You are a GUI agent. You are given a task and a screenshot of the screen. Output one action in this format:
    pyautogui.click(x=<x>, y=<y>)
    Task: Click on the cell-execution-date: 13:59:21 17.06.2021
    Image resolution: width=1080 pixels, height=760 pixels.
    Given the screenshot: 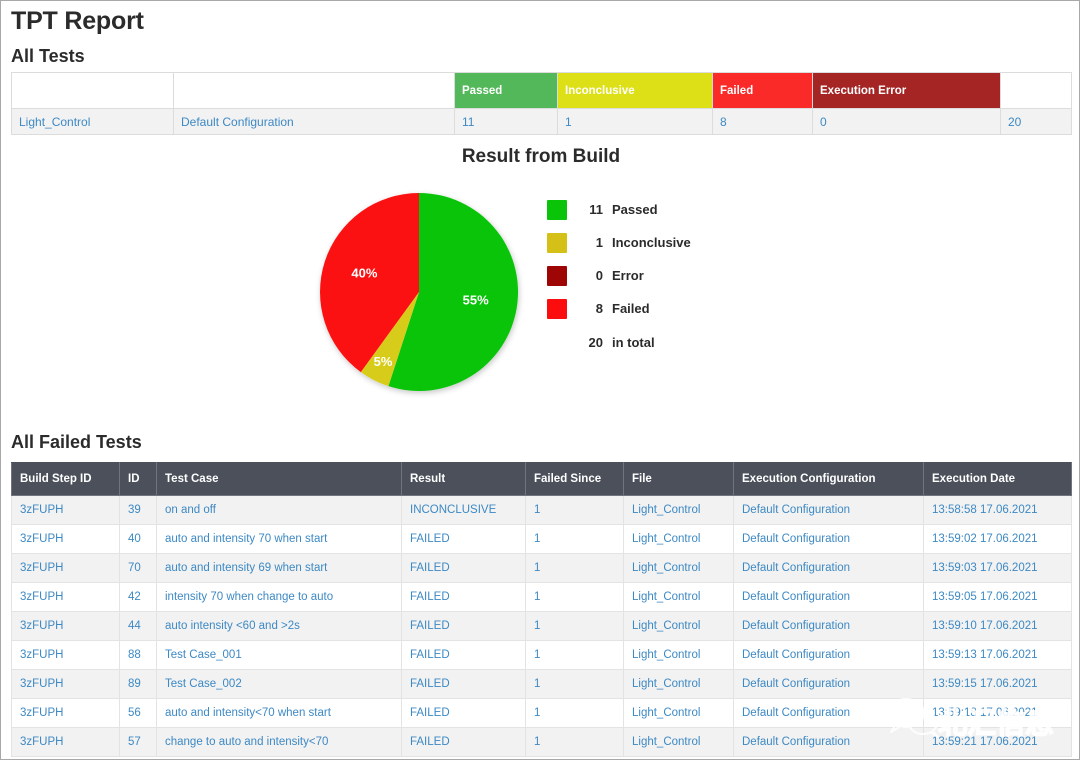 What is the action you would take?
    pyautogui.click(x=997, y=742)
    